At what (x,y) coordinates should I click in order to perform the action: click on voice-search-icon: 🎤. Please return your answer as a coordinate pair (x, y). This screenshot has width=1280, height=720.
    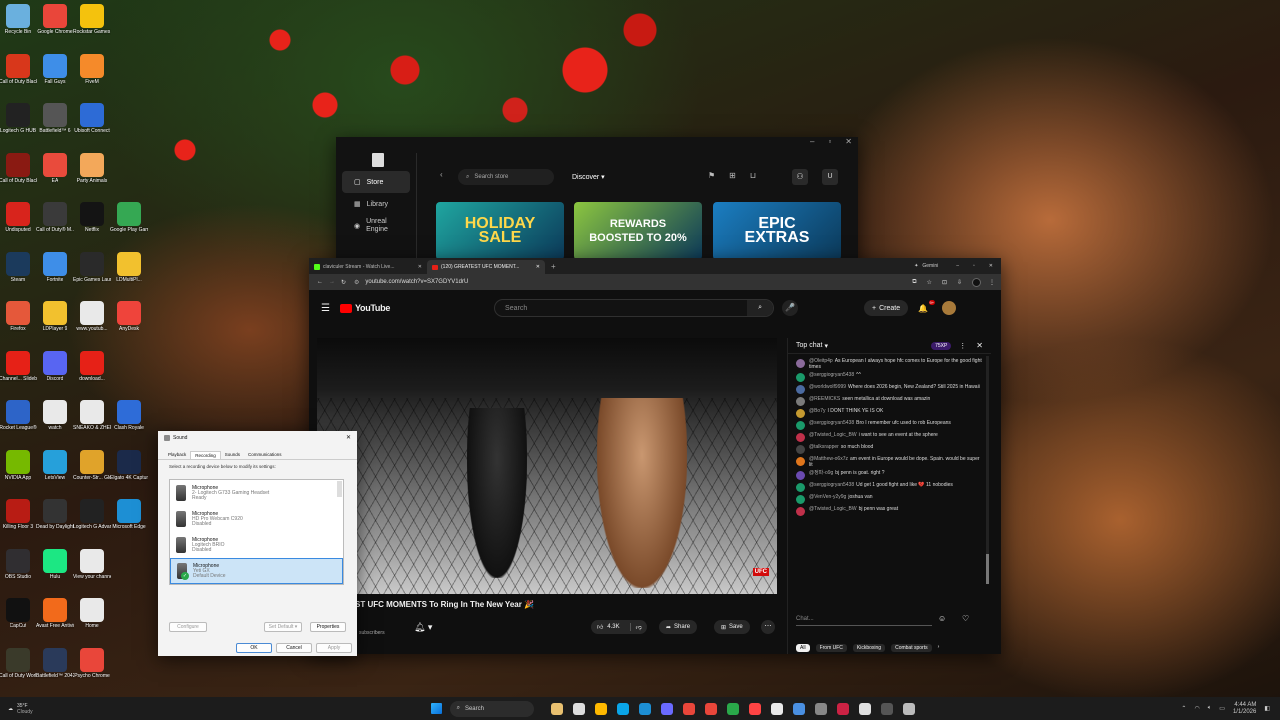
    Looking at the image, I should click on (790, 308).